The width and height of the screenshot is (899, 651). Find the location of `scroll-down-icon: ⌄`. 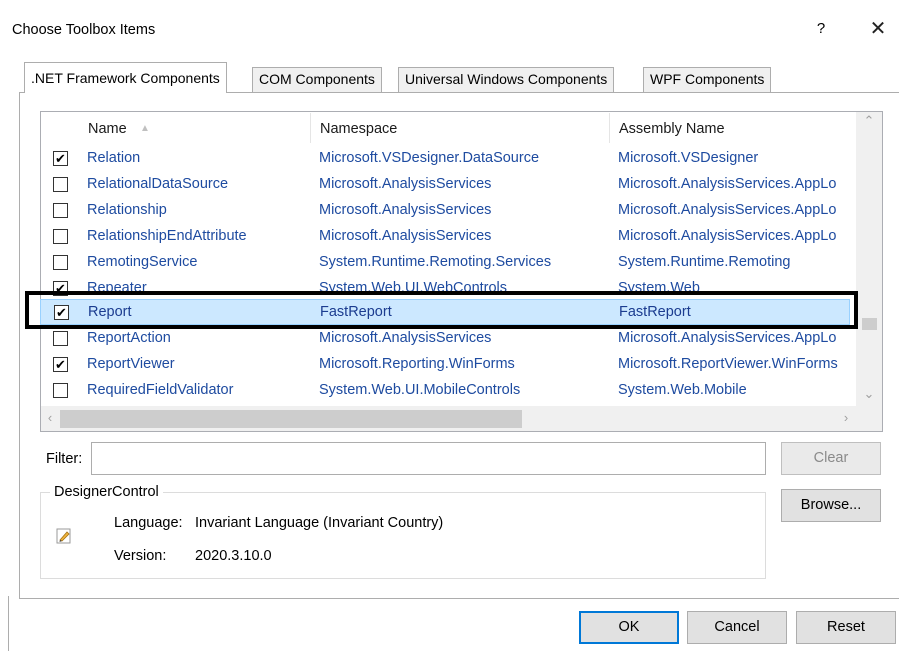

scroll-down-icon: ⌄ is located at coordinates (869, 395).